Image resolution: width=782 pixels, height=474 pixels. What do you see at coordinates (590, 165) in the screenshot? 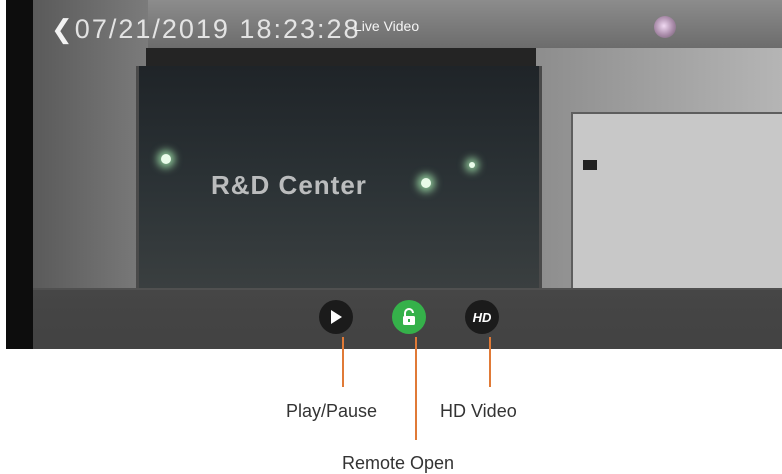
I see `door-handle` at bounding box center [590, 165].